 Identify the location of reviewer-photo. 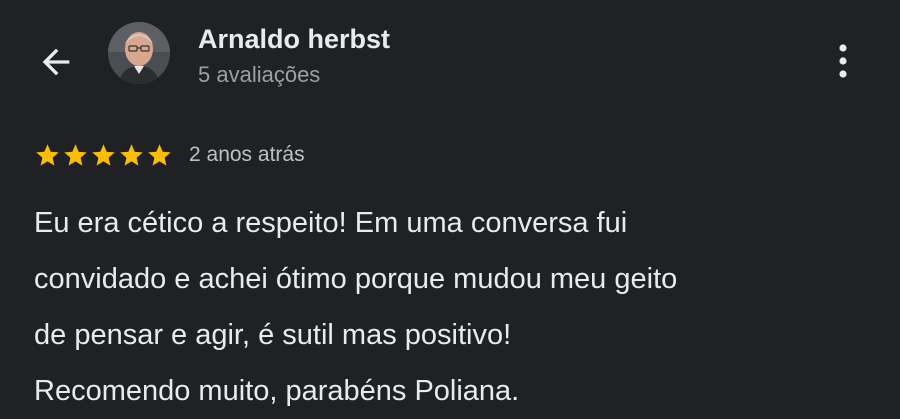
(139, 53).